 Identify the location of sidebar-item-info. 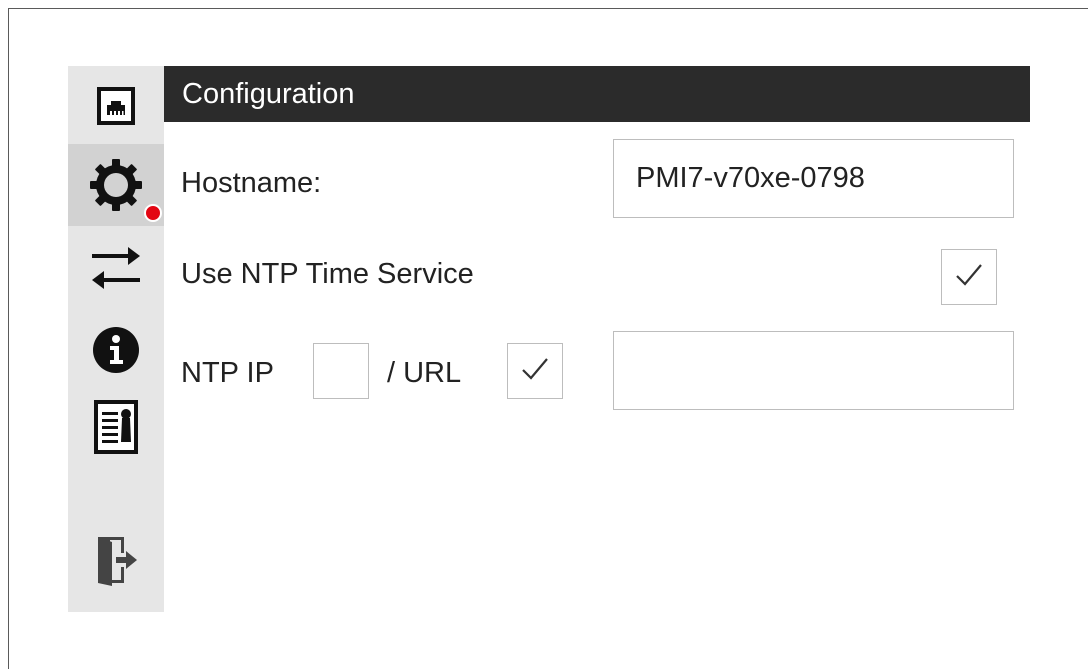
(116, 350).